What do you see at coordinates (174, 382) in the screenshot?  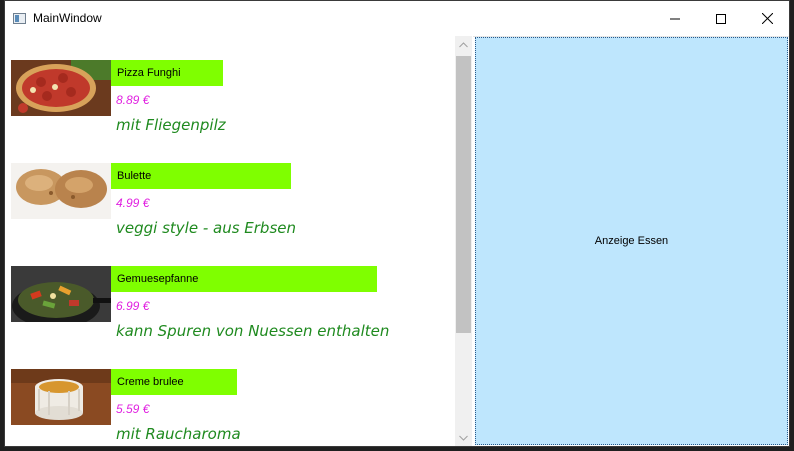 I see `item-name: Creme brulee` at bounding box center [174, 382].